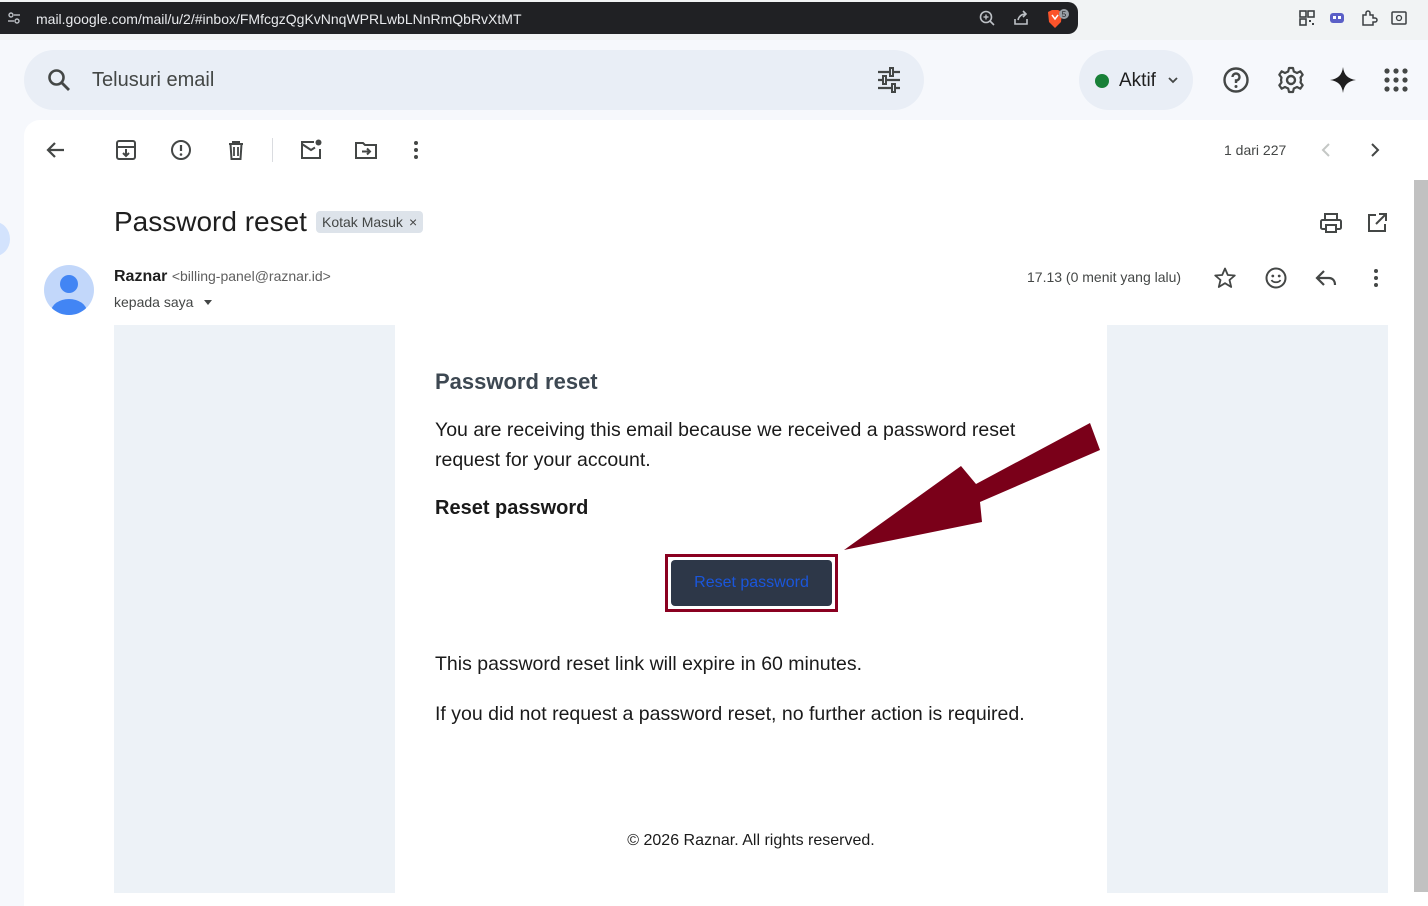 The image size is (1428, 906). Describe the element at coordinates (1326, 278) in the screenshot. I see `reply-icon` at that location.